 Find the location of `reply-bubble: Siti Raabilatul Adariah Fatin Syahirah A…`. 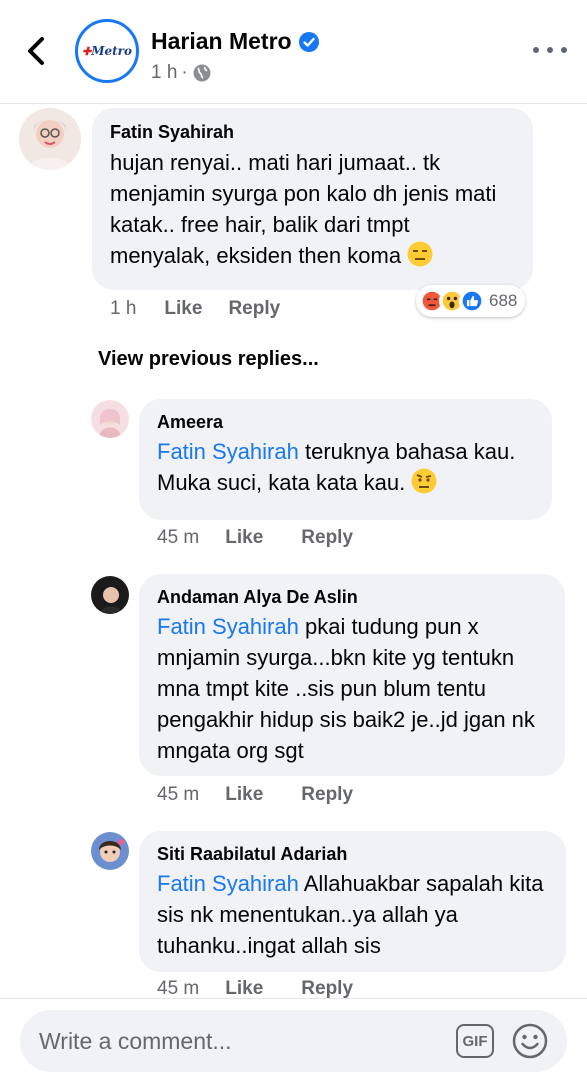

reply-bubble: Siti Raabilatul Adariah Fatin Syahirah A… is located at coordinates (352, 901).